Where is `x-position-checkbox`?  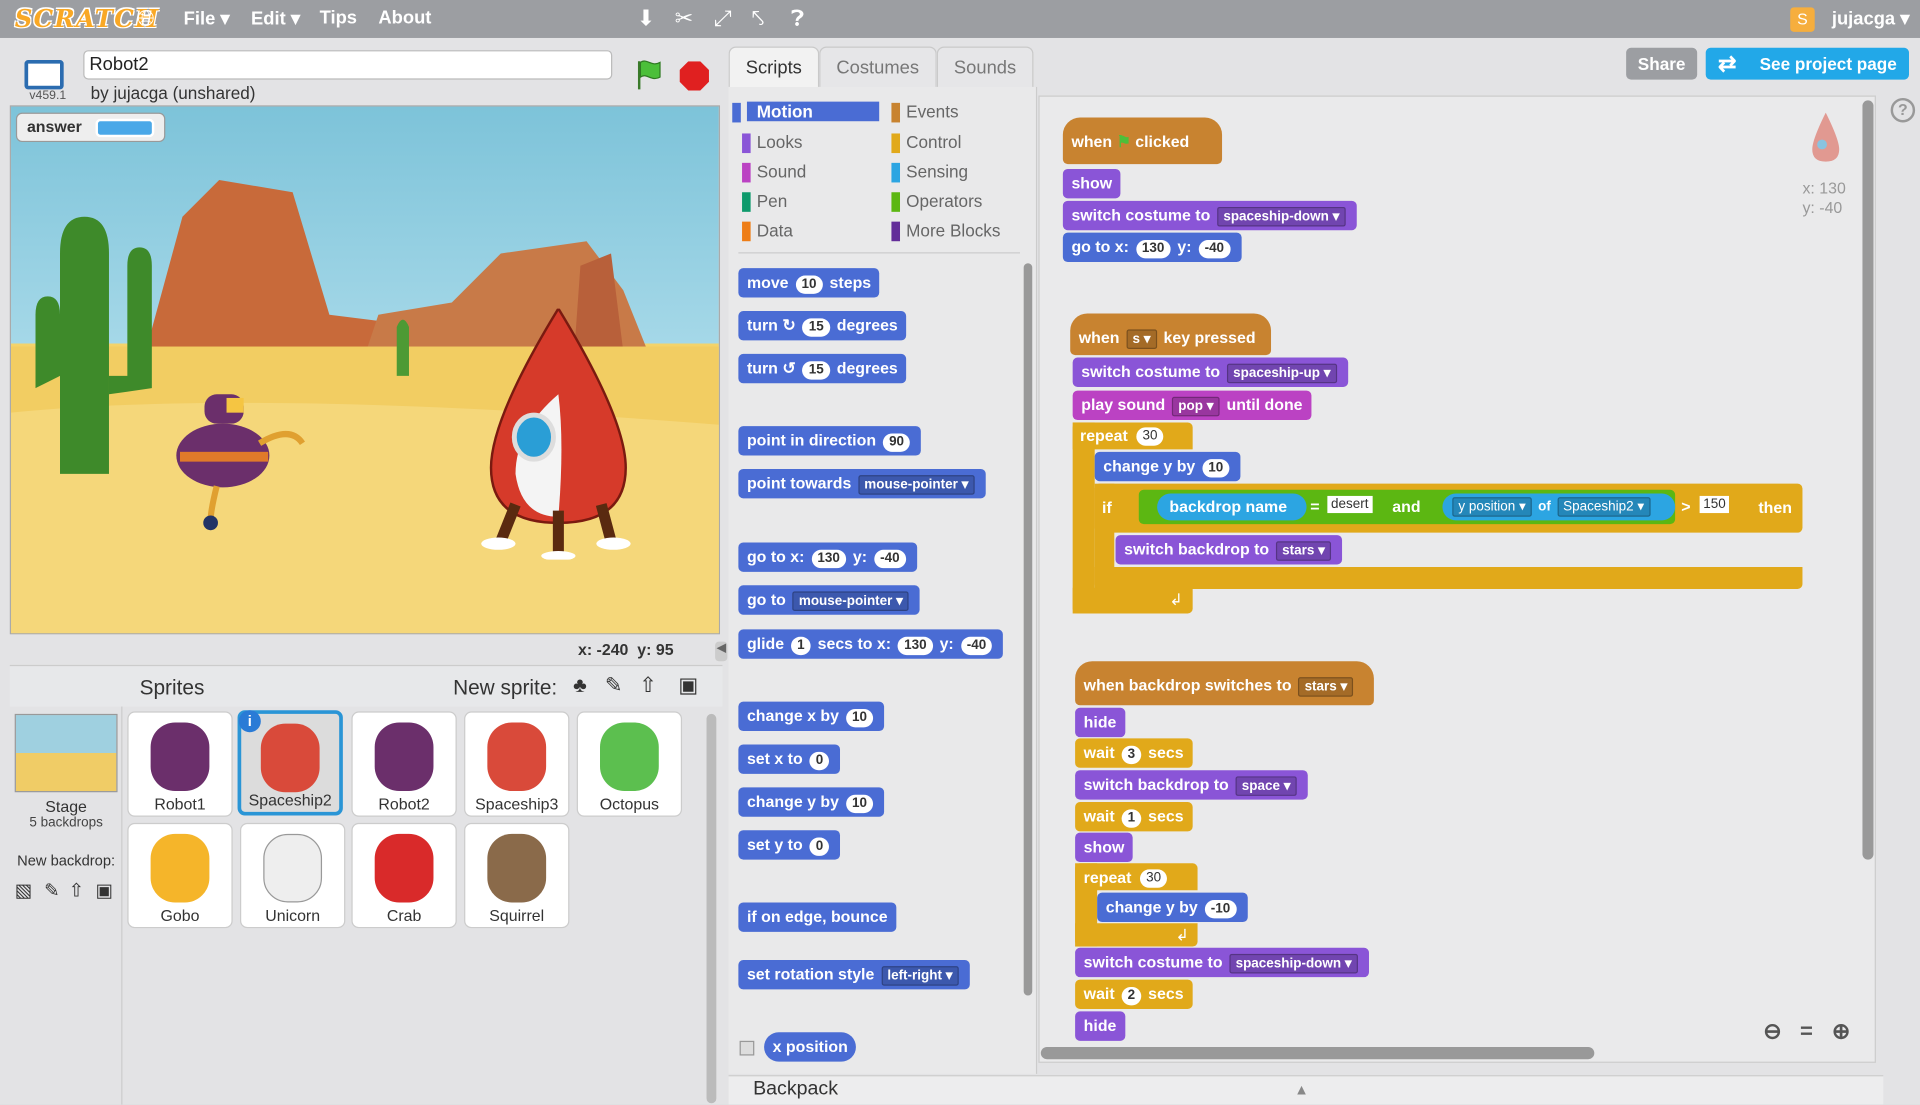
x-position-checkbox is located at coordinates (747, 1048).